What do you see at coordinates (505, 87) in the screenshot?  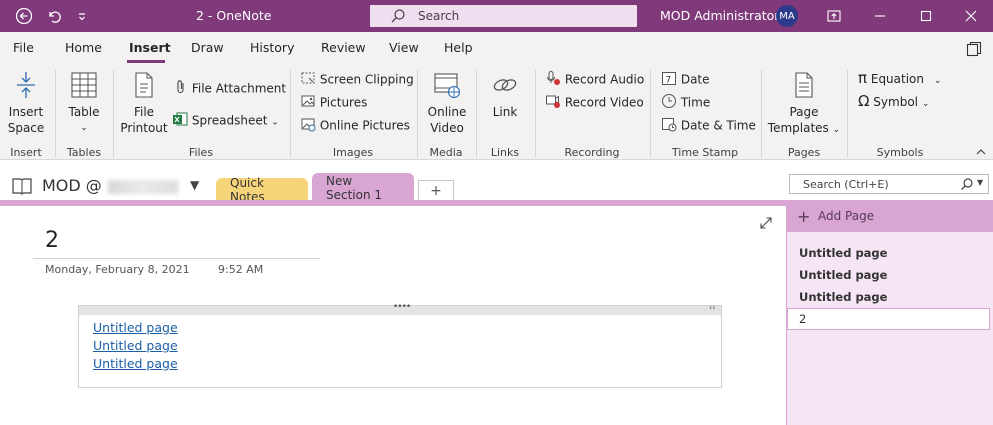 I see `link-icon` at bounding box center [505, 87].